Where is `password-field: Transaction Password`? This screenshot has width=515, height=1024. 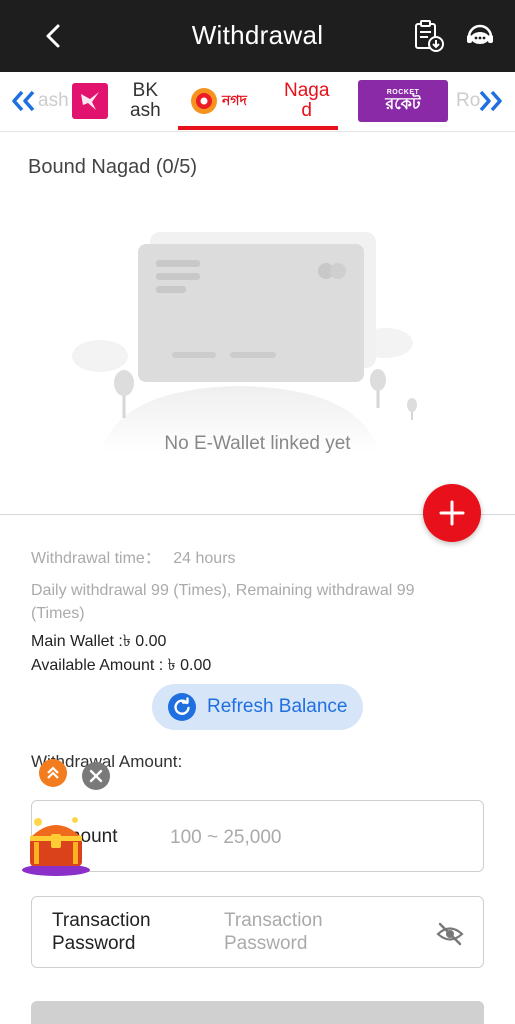
password-field: Transaction Password is located at coordinates (257, 932).